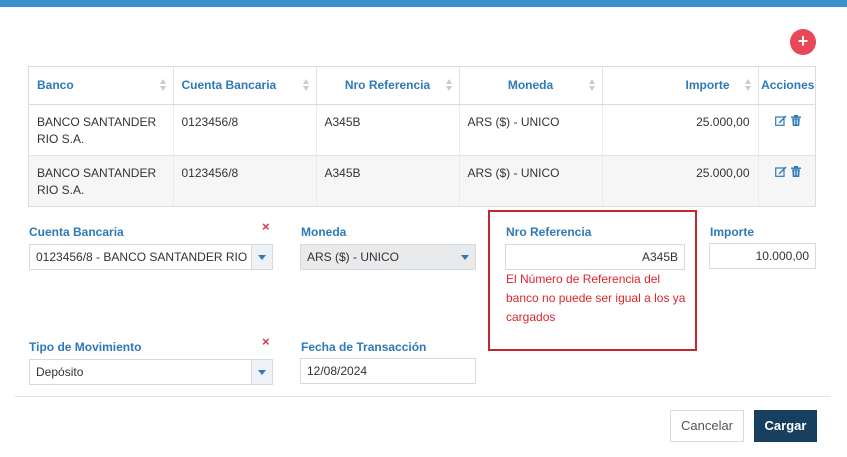 This screenshot has width=847, height=457. Describe the element at coordinates (707, 426) in the screenshot. I see `cancel-button: Cancelar` at that location.